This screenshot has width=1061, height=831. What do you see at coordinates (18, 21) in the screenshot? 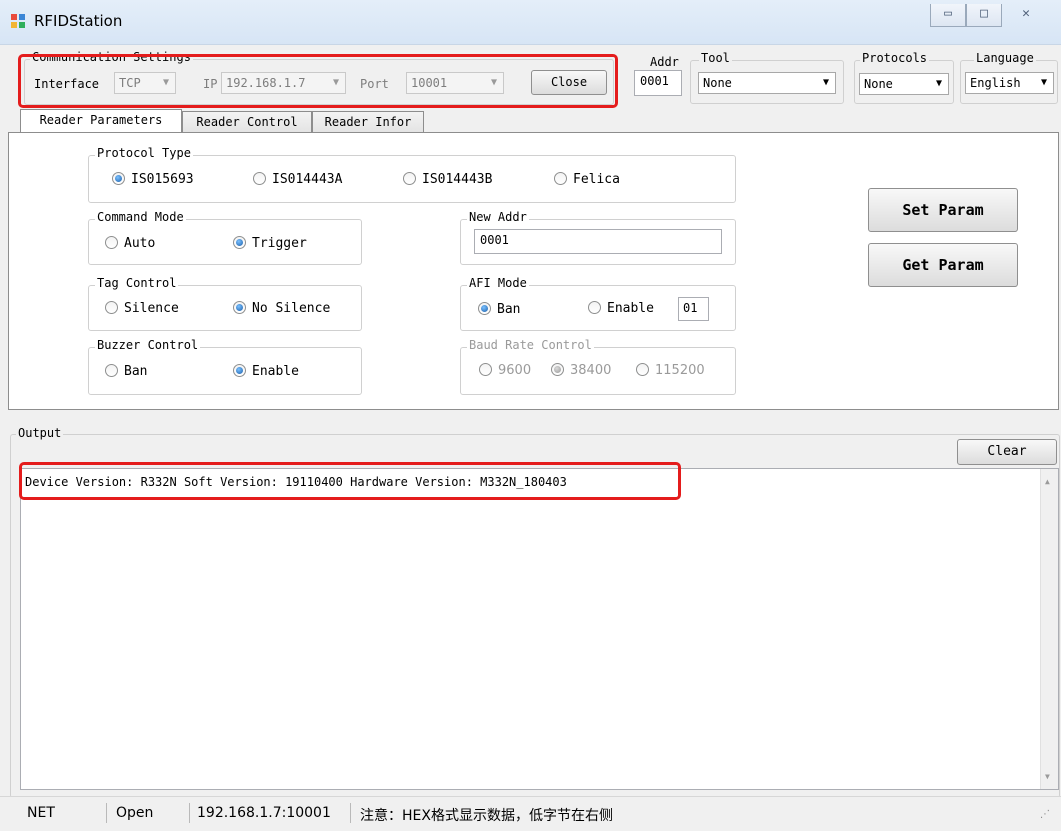
I see `app-icon` at bounding box center [18, 21].